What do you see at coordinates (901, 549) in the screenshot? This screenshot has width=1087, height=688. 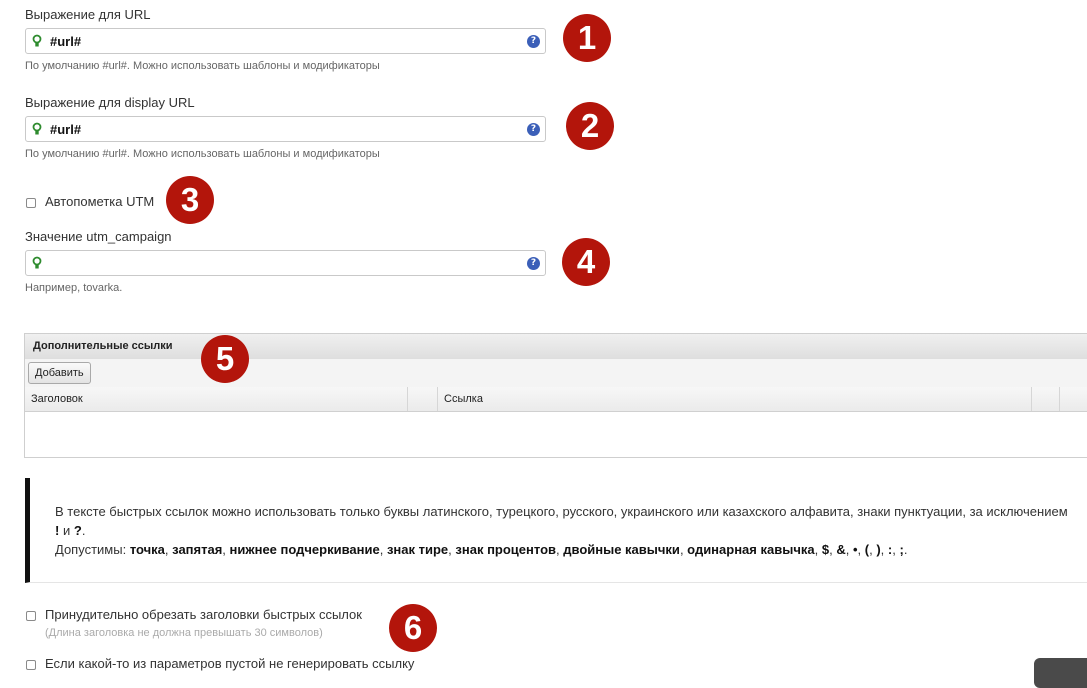 I see `allowed-item: ;` at bounding box center [901, 549].